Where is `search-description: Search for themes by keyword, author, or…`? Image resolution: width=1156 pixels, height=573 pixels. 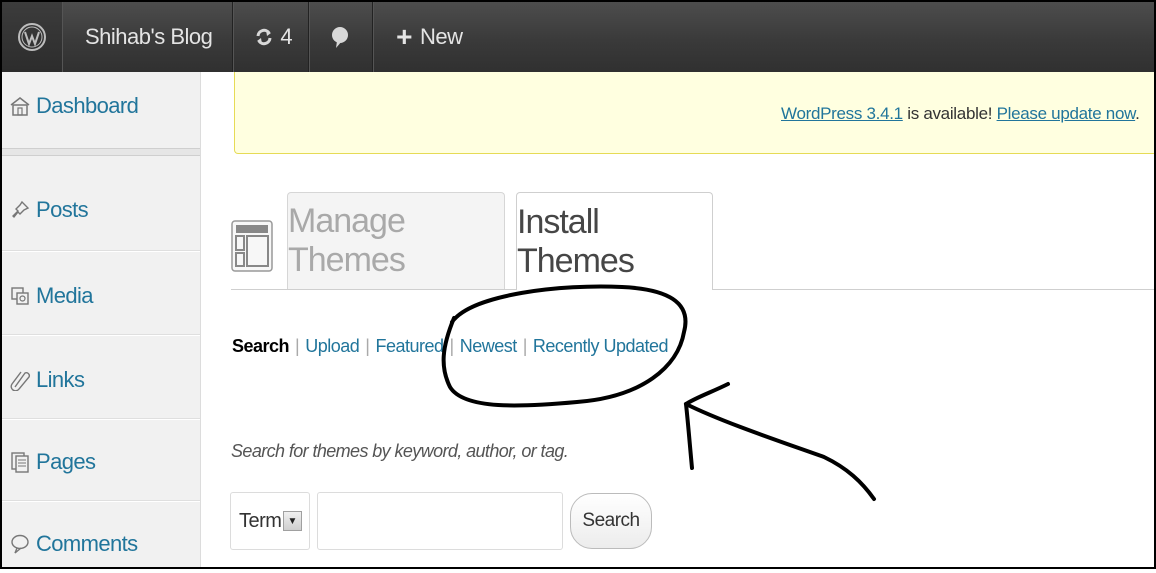 search-description: Search for themes by keyword, author, or… is located at coordinates (400, 451).